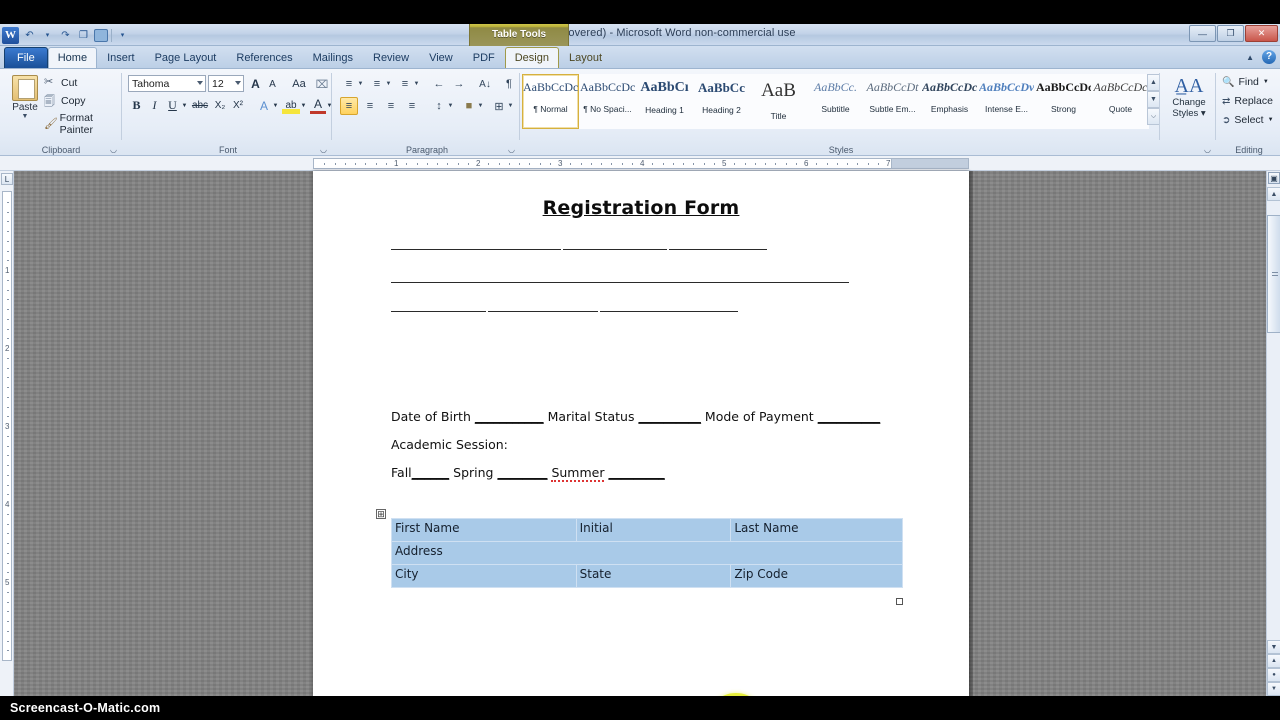 The height and width of the screenshot is (720, 1280). Describe the element at coordinates (1189, 97) in the screenshot. I see `change-styles-button: A̲A Change Styles ▾` at that location.